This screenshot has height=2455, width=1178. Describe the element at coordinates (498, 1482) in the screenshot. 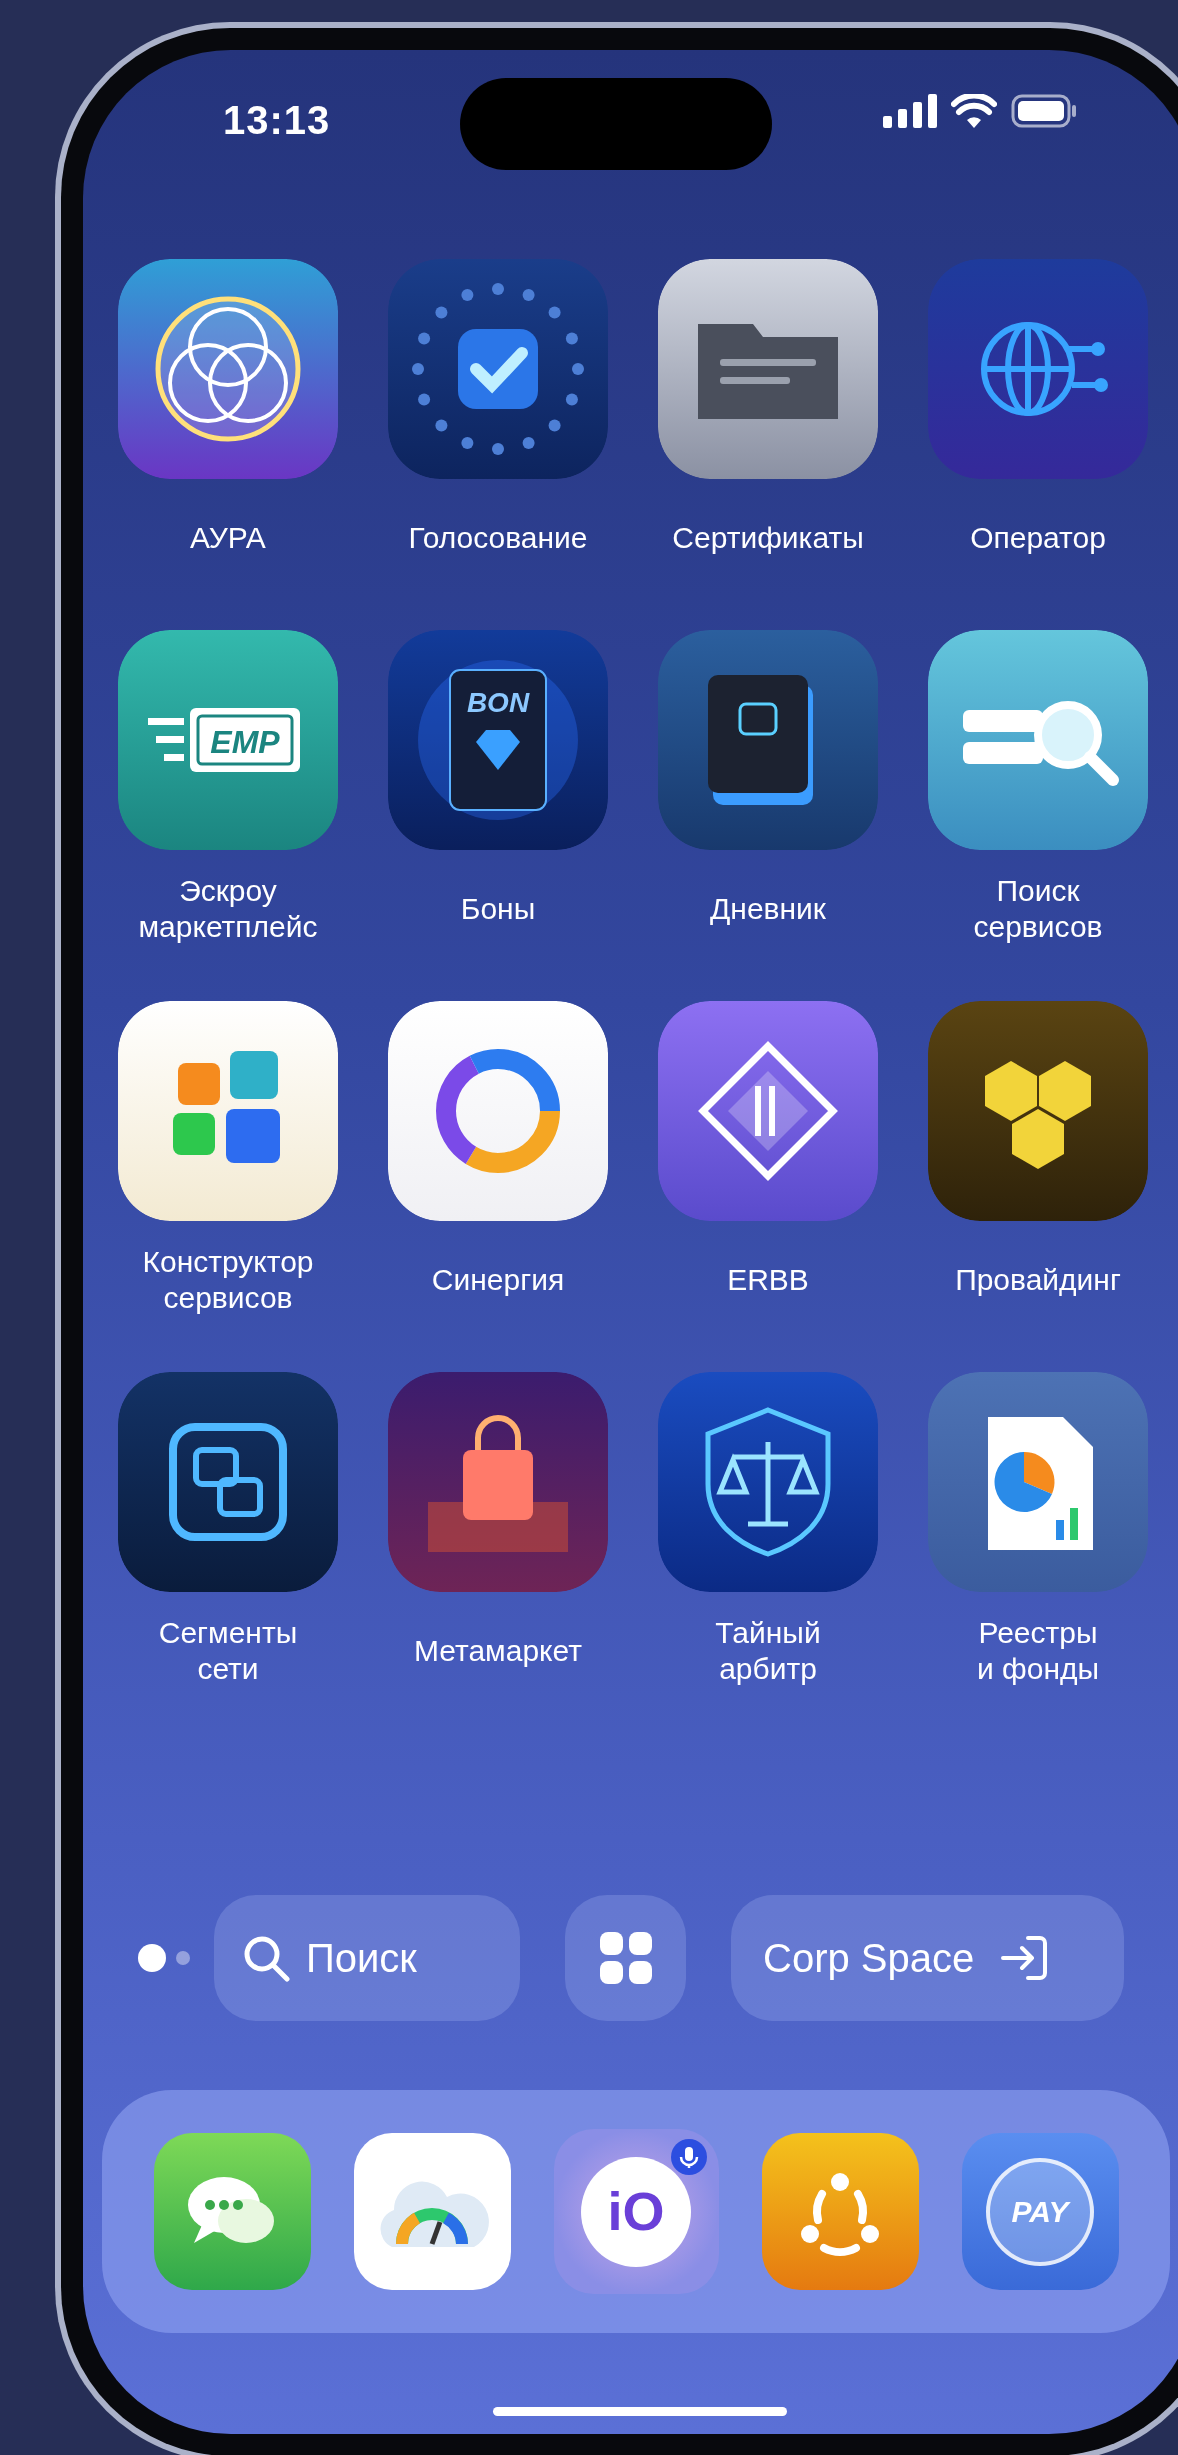

I see `shopping-bag-icon` at that location.